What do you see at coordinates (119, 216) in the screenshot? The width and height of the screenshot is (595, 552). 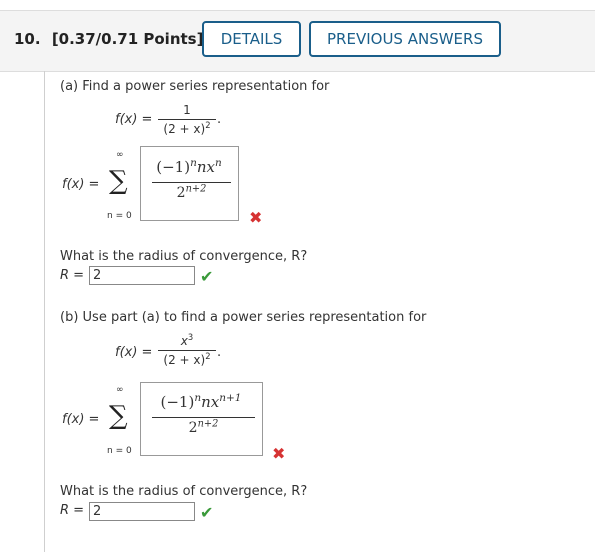 I see `part-a-sum-lower: n = 0` at bounding box center [119, 216].